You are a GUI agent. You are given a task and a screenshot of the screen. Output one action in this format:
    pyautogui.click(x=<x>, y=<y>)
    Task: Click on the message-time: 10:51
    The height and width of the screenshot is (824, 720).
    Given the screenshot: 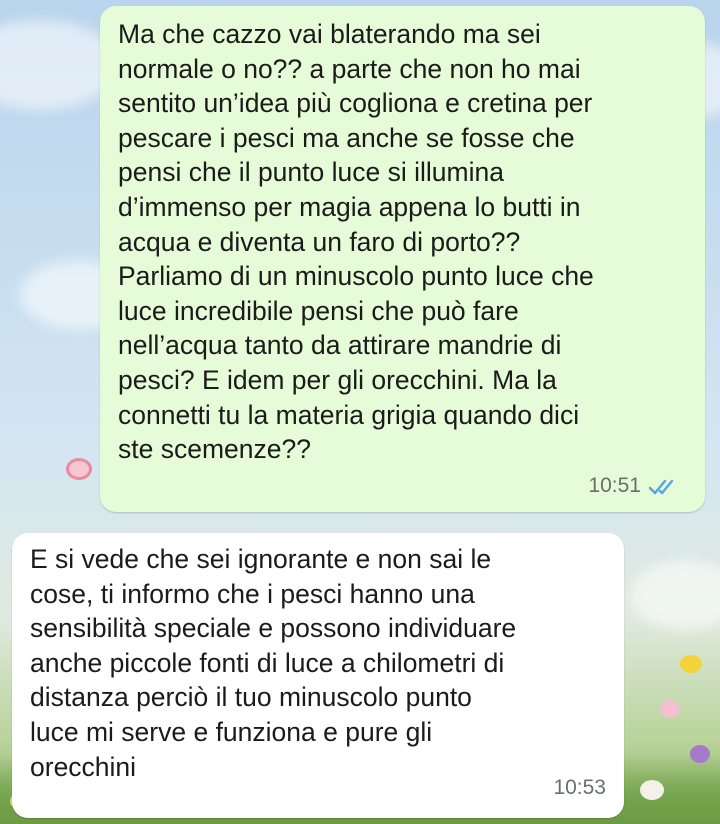 What is the action you would take?
    pyautogui.click(x=614, y=486)
    